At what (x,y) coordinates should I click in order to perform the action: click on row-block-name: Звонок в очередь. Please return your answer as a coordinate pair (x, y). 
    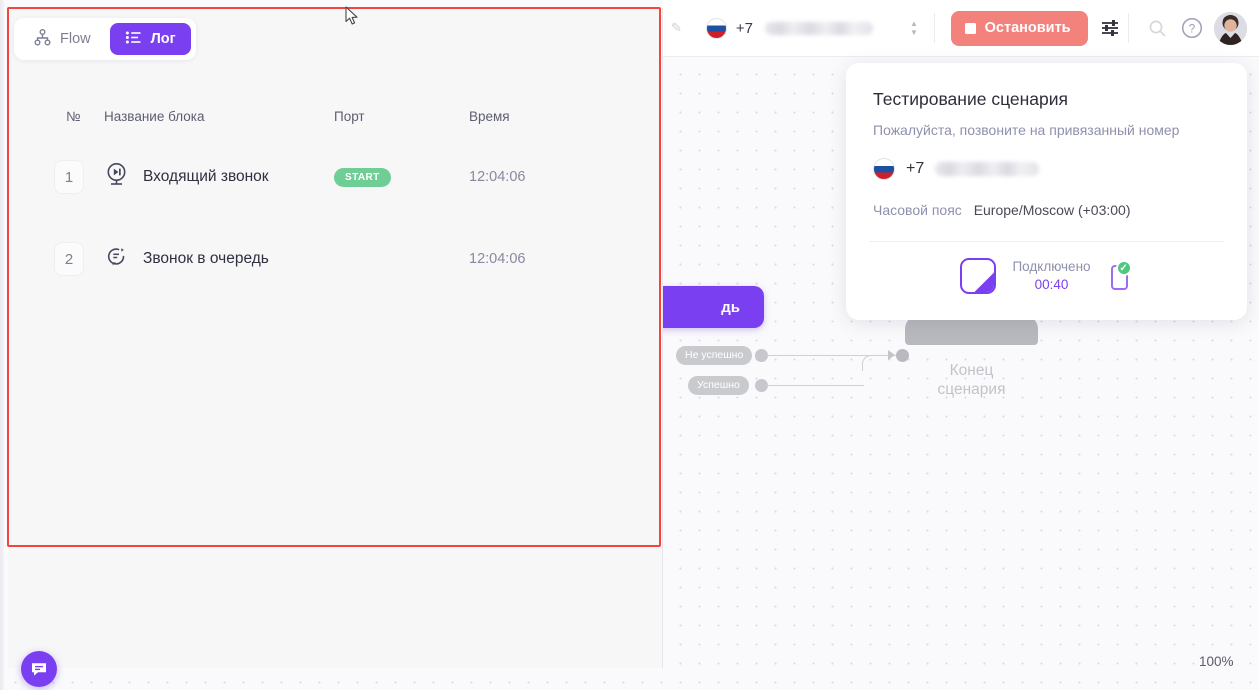
    Looking at the image, I should click on (206, 258).